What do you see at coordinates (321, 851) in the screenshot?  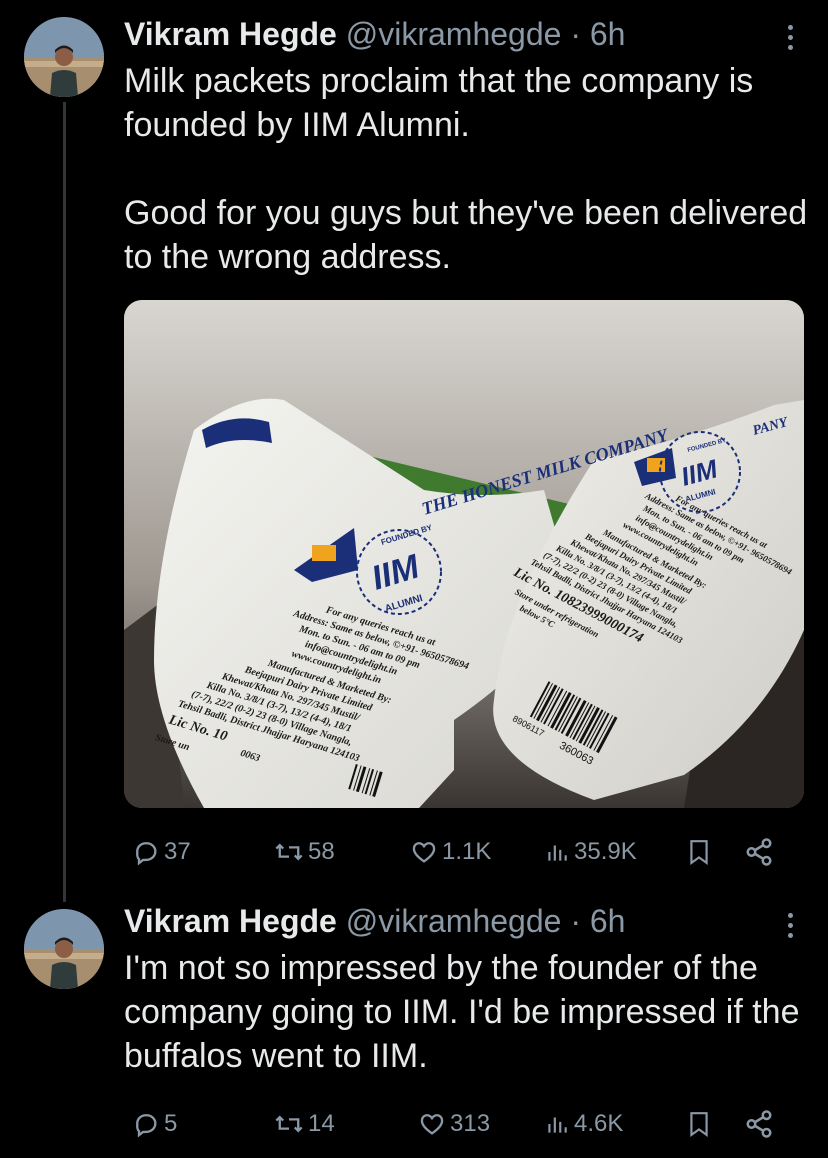 I see `repost-count: 58` at bounding box center [321, 851].